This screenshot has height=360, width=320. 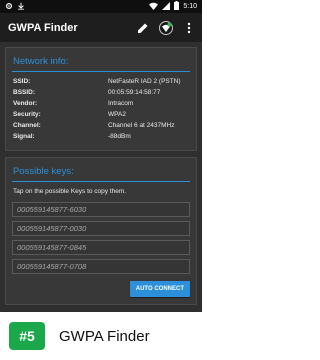 What do you see at coordinates (166, 6) in the screenshot?
I see `signal-icon` at bounding box center [166, 6].